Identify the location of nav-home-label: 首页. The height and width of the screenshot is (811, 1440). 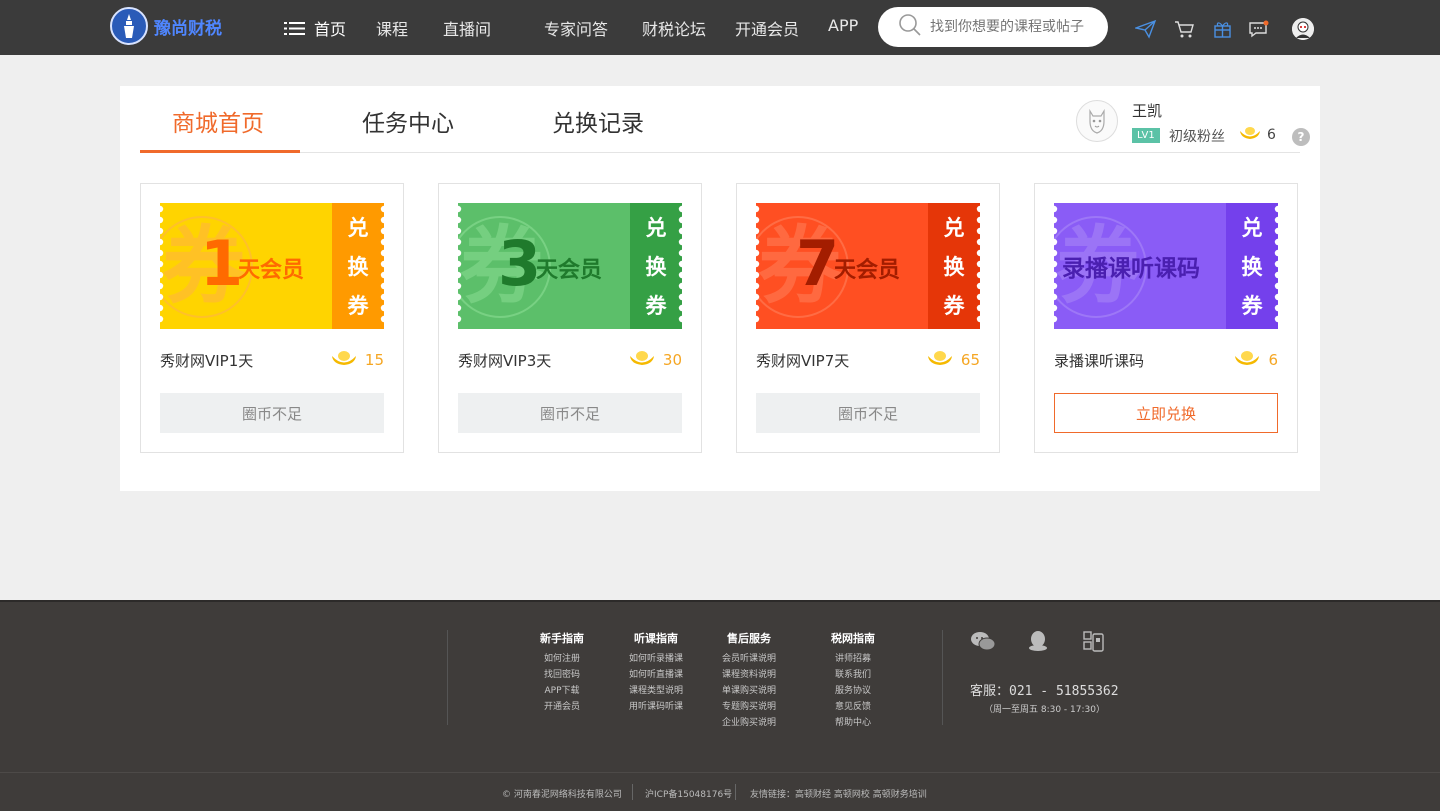
(330, 29).